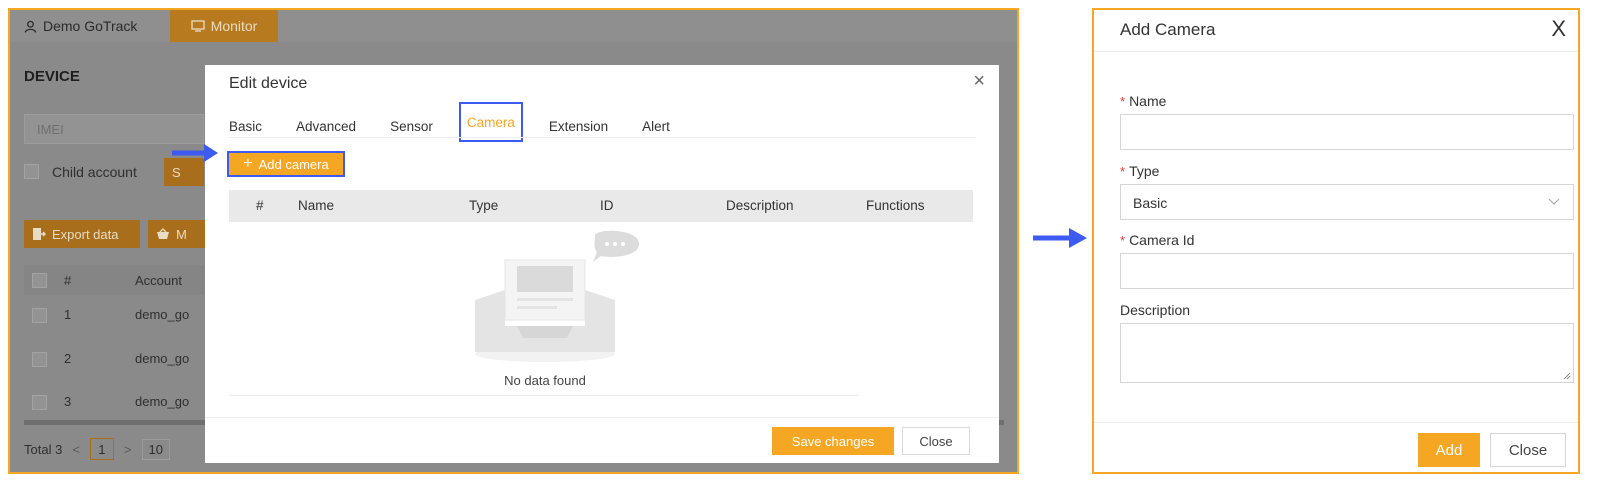 Image resolution: width=1616 pixels, height=487 pixels. What do you see at coordinates (833, 441) in the screenshot?
I see `save-changes-button: Save changes` at bounding box center [833, 441].